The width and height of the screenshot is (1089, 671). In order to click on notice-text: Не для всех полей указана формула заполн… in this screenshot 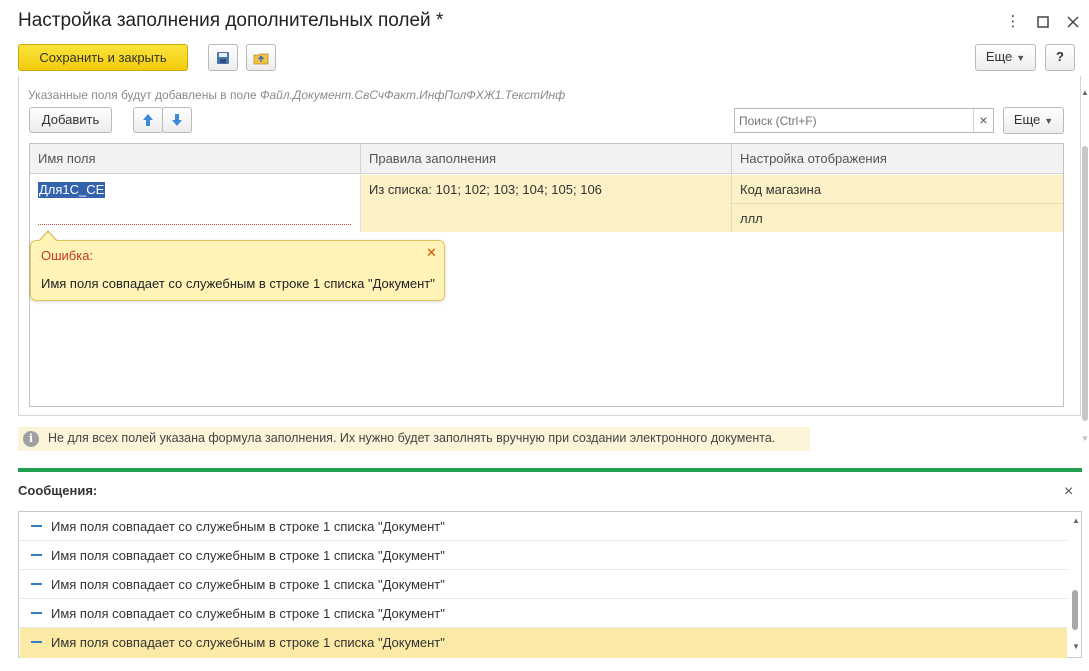, I will do `click(412, 438)`.